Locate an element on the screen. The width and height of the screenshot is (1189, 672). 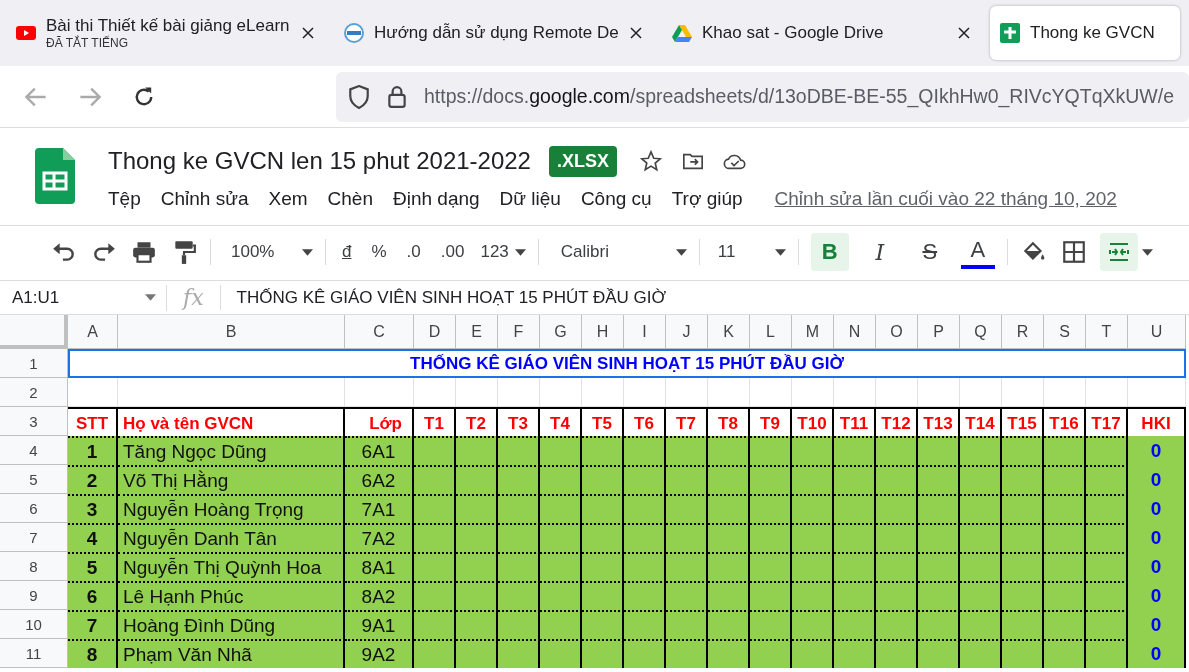
column-header: R is located at coordinates (1023, 332).